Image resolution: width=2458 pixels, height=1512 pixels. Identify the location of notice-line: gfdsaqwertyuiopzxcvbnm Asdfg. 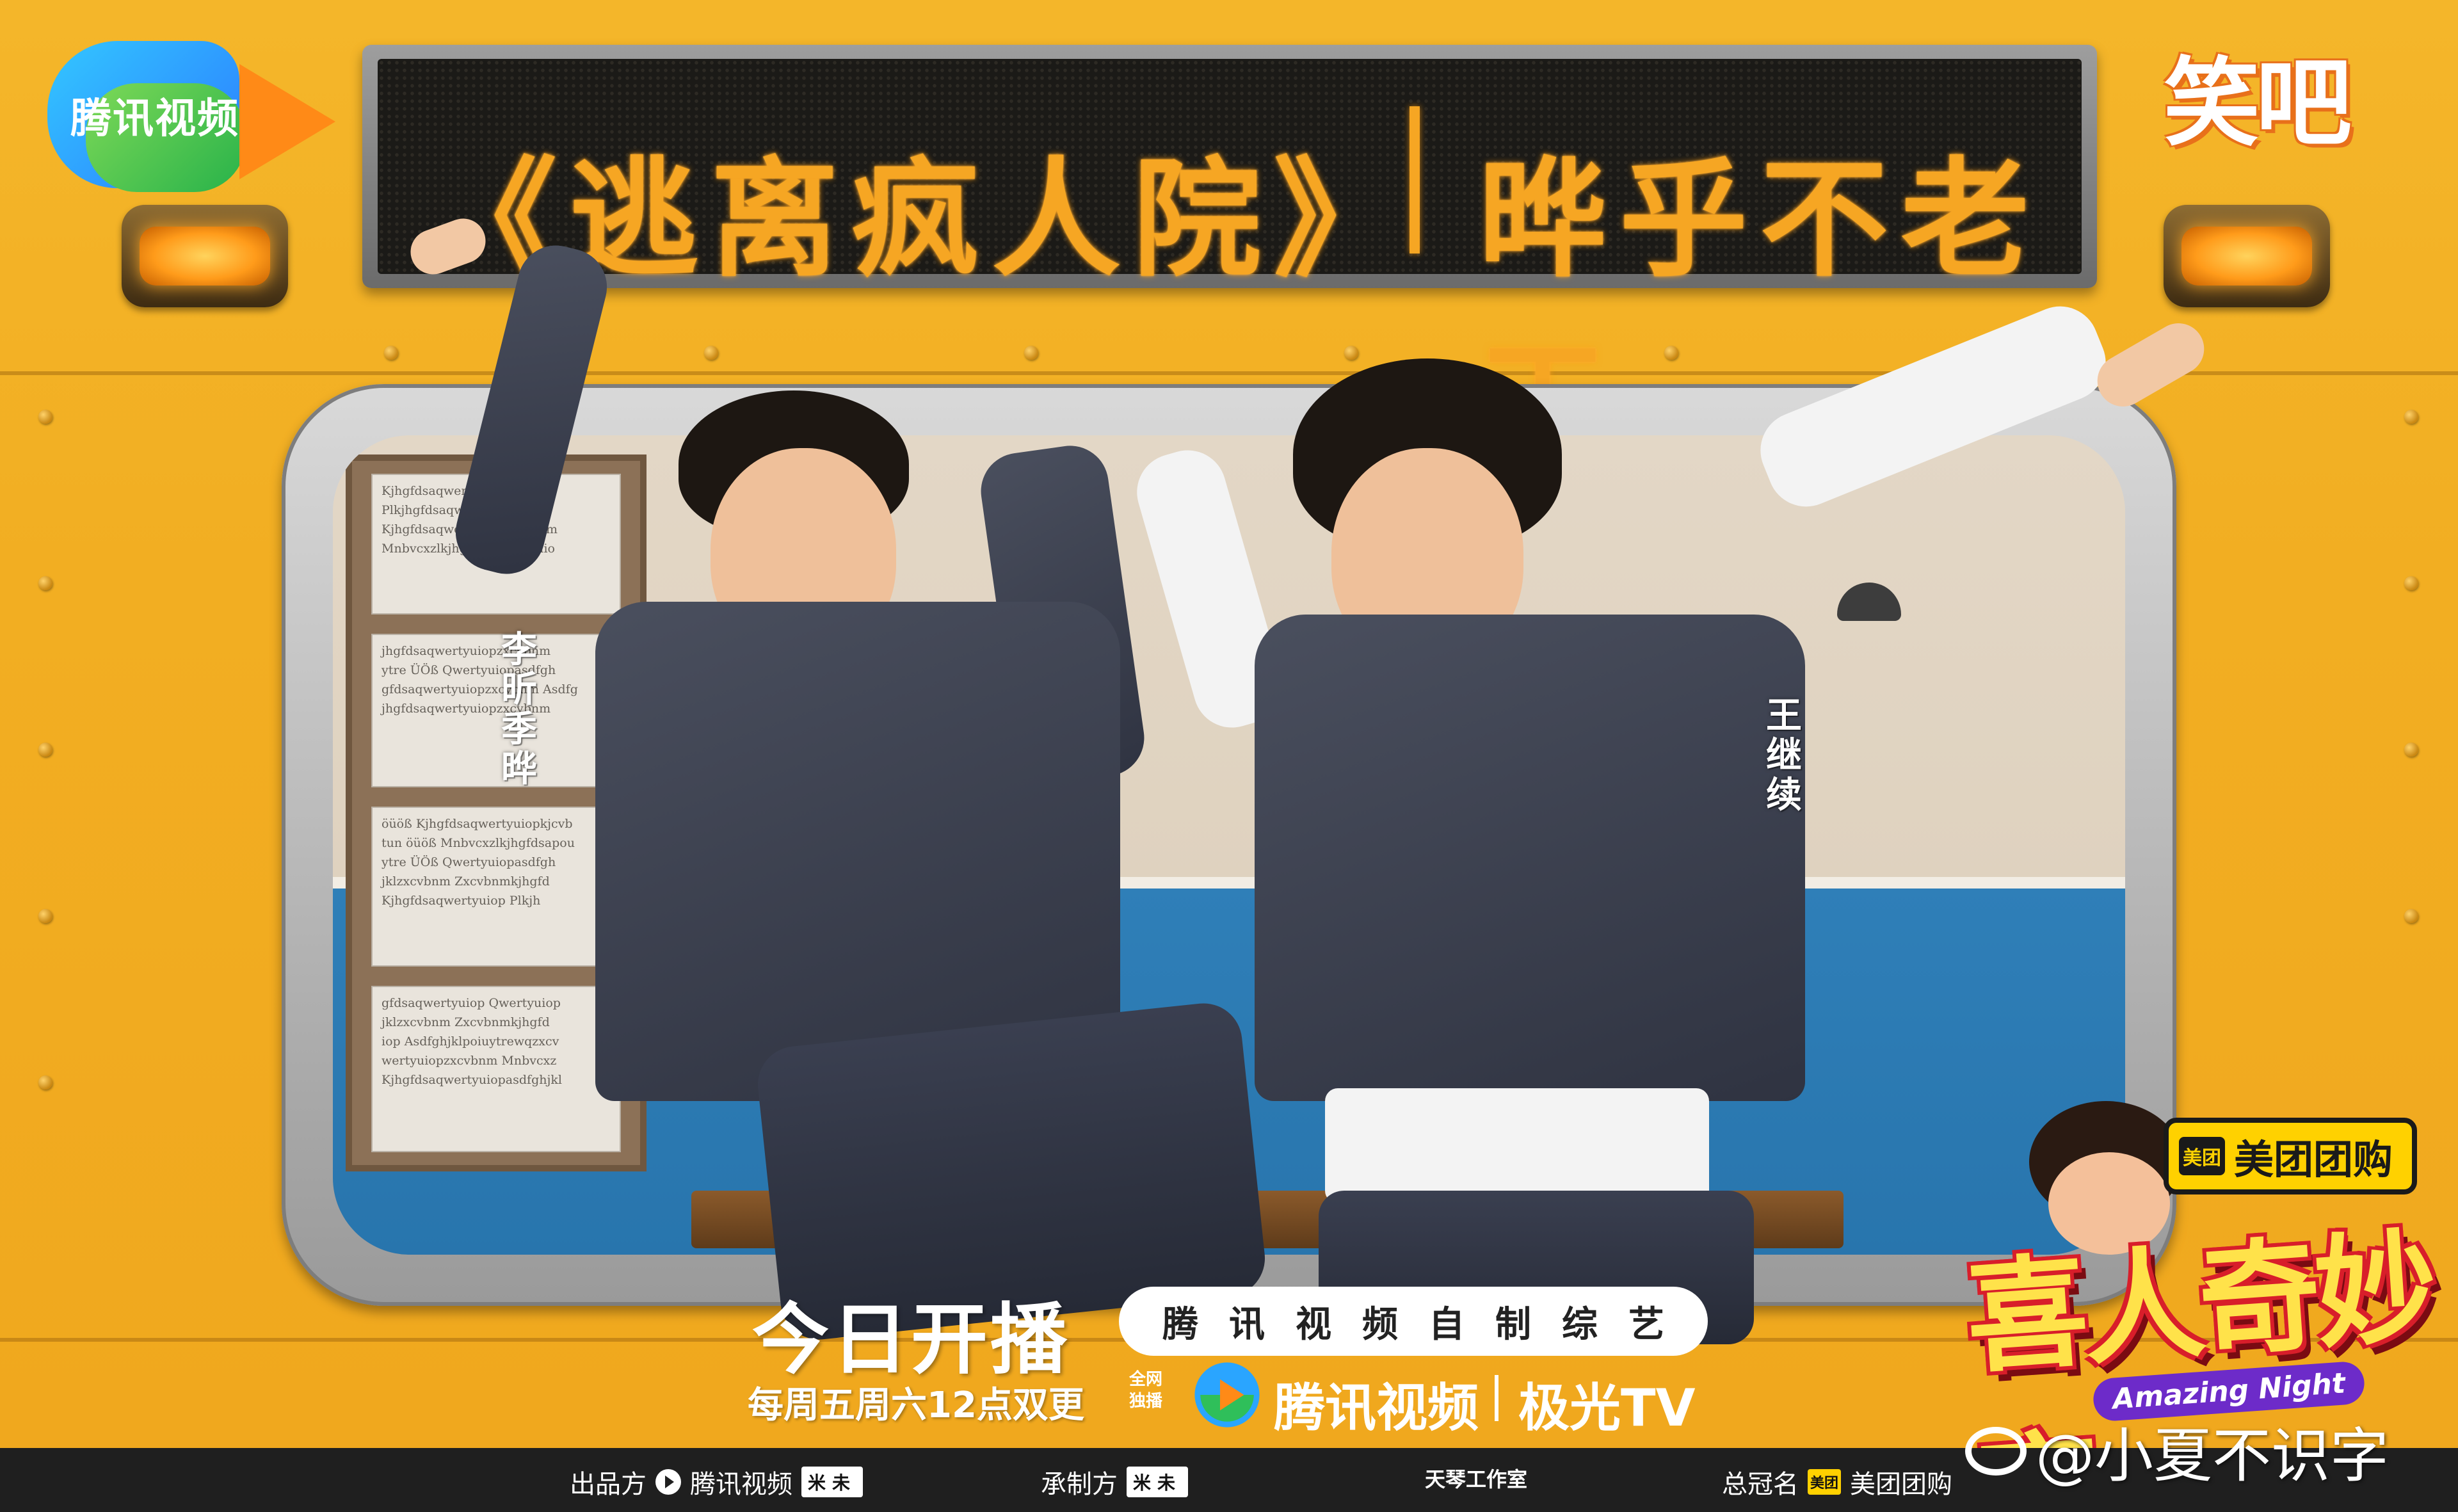
(480, 689).